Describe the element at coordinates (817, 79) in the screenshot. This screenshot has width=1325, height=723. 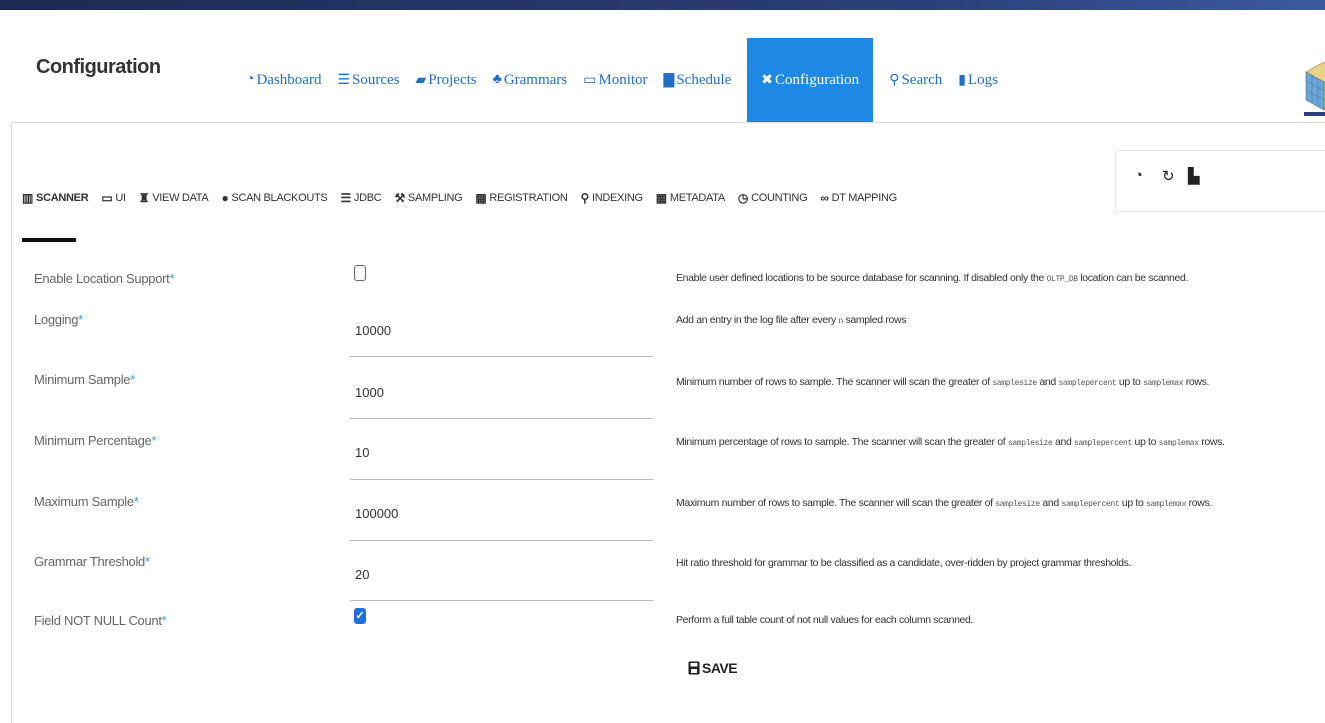
I see `nav-label: Configuration` at that location.